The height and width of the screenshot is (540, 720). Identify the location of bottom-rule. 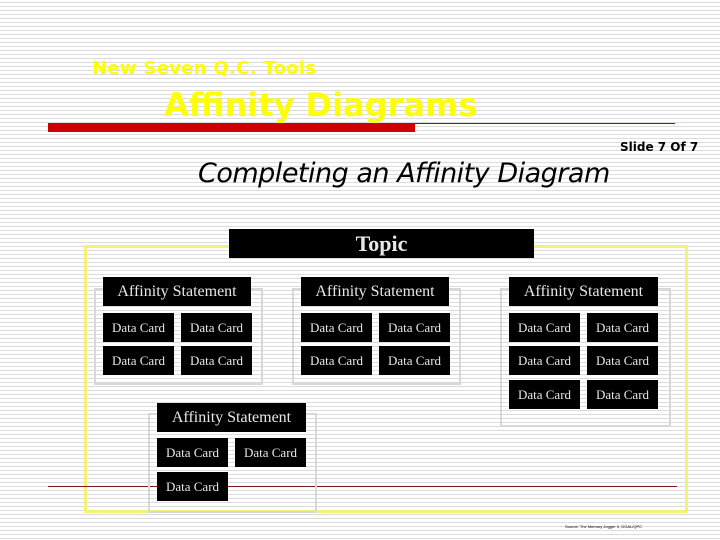
(362, 486).